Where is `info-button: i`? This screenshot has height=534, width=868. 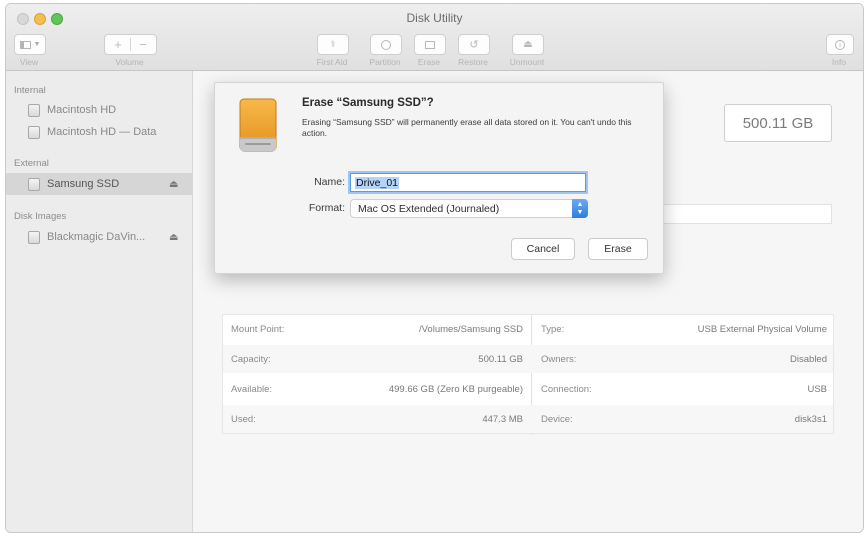
info-button: i is located at coordinates (840, 44).